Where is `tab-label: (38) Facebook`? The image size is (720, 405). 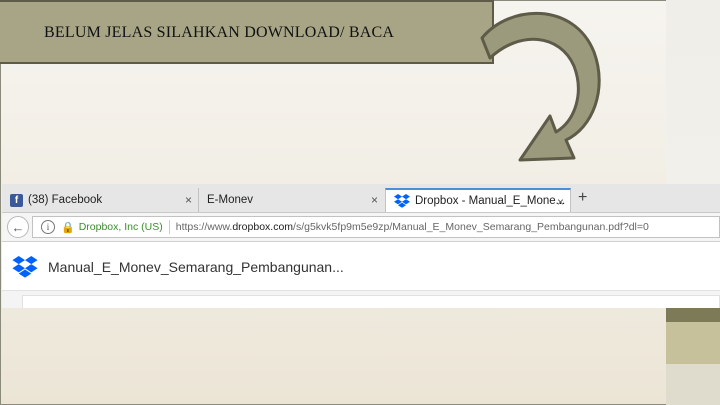
tab-label: (38) Facebook is located at coordinates (65, 200).